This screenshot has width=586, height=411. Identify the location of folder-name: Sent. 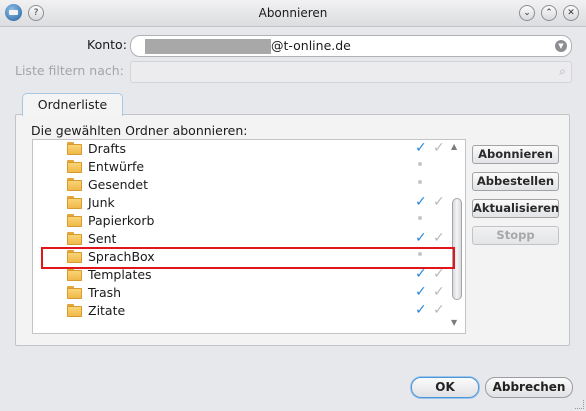
(102, 238).